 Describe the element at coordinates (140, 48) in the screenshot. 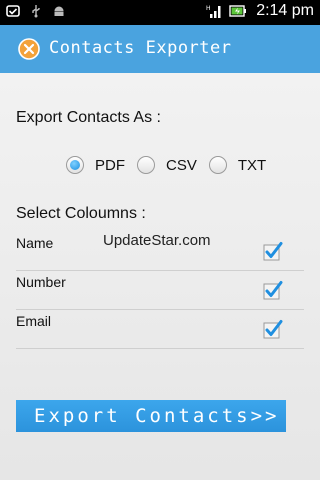

I see `app-title: Contacts Exporter` at that location.